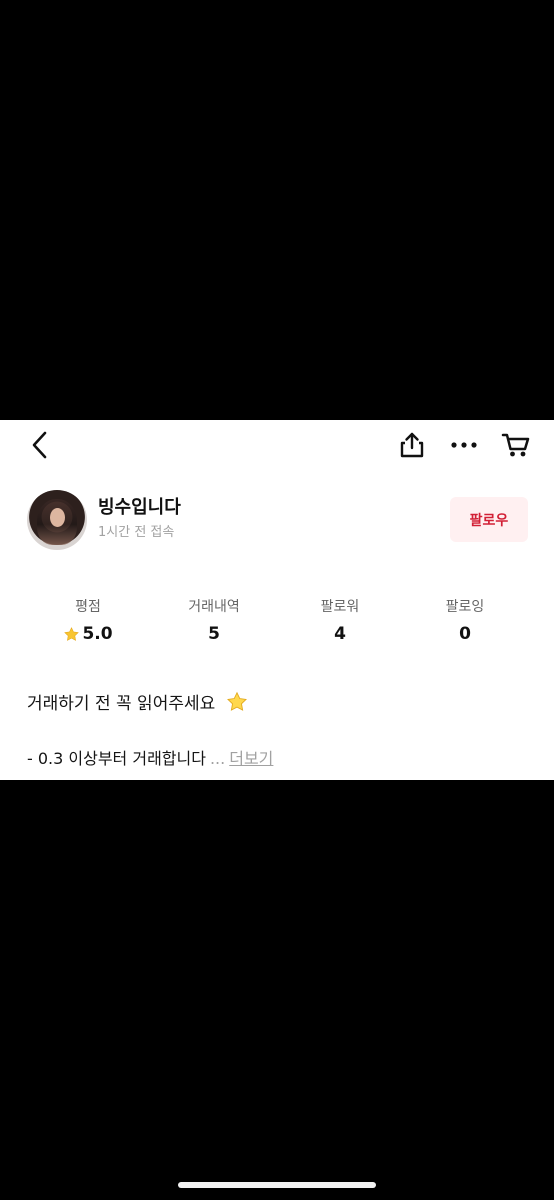 This screenshot has height=1200, width=554. I want to click on chevron-left-icon, so click(39, 445).